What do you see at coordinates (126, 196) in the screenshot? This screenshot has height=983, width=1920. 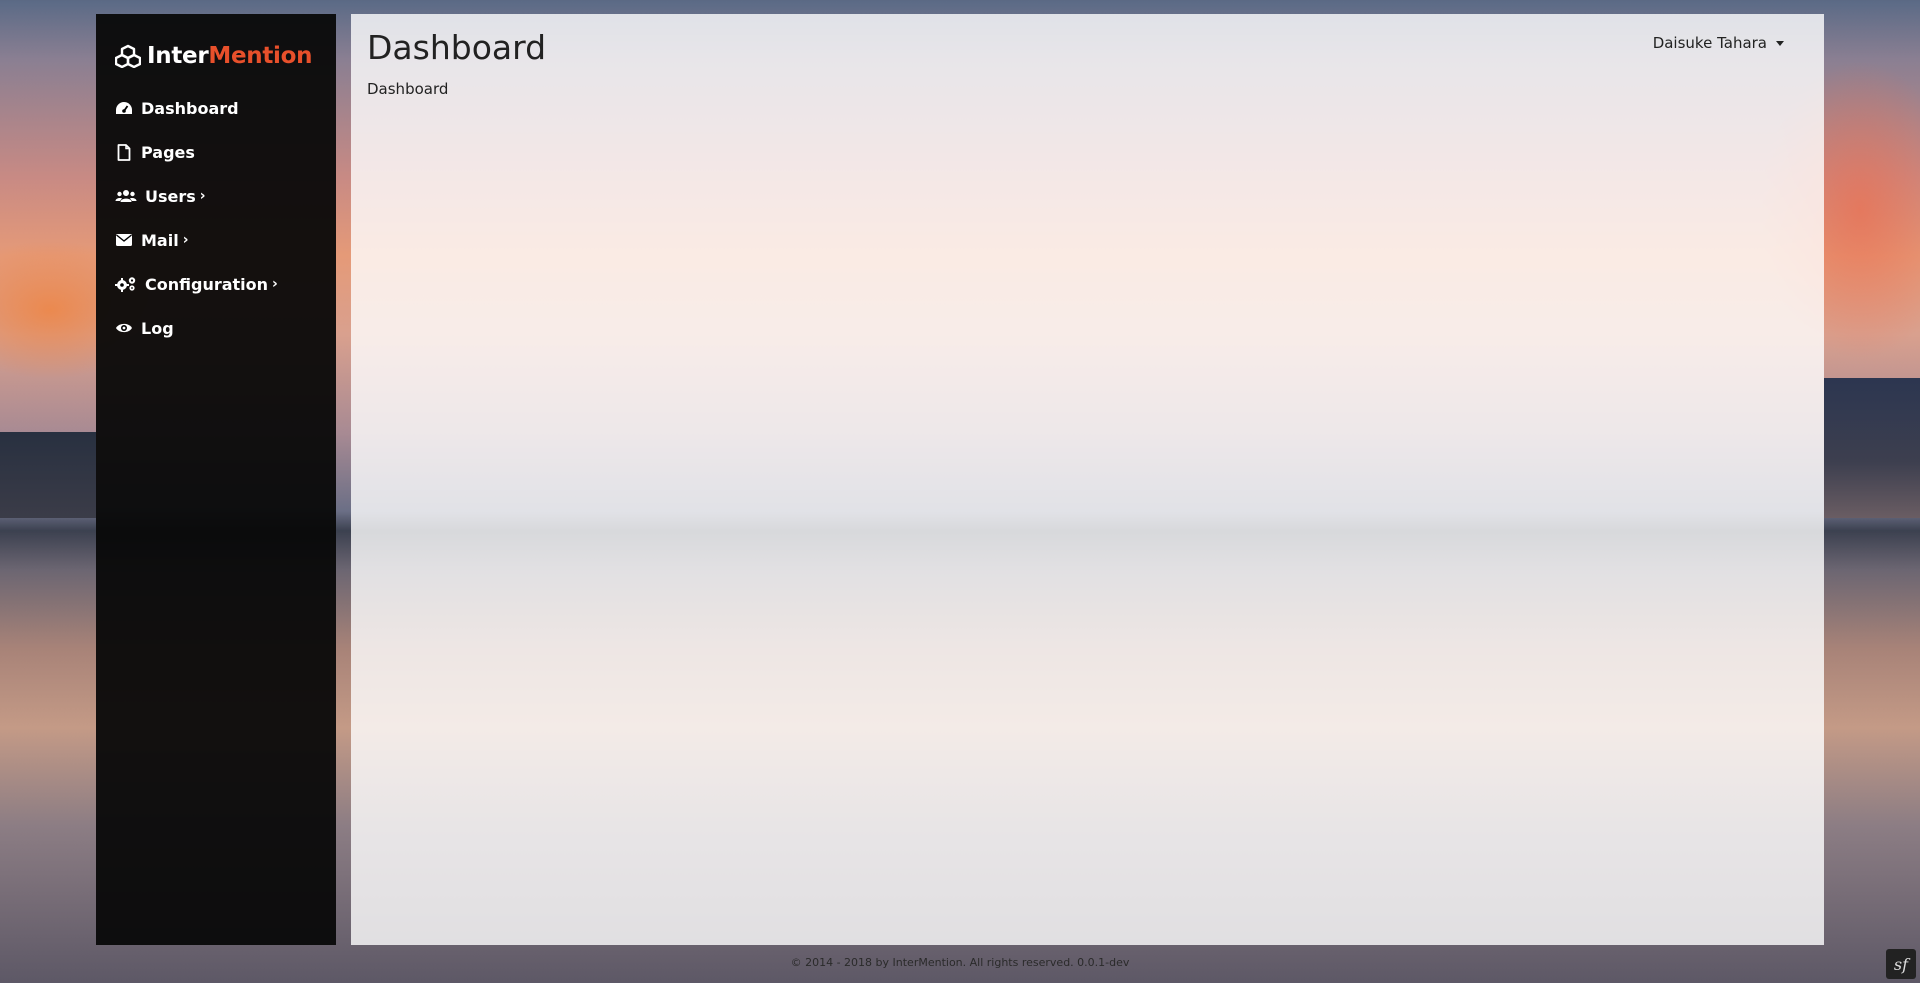 I see `users-icon` at bounding box center [126, 196].